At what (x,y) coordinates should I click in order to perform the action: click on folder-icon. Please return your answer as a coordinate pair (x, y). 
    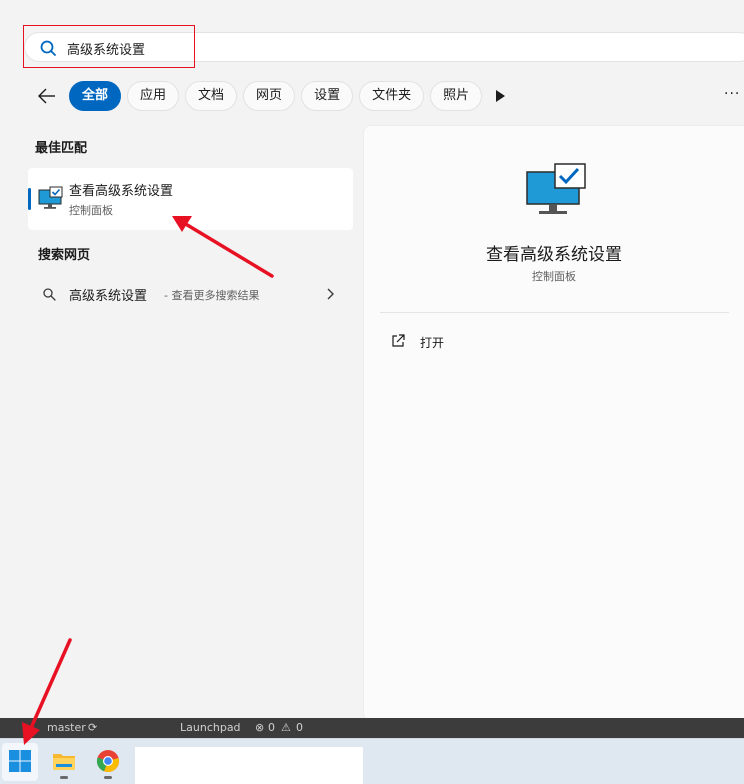
    Looking at the image, I should click on (64, 762).